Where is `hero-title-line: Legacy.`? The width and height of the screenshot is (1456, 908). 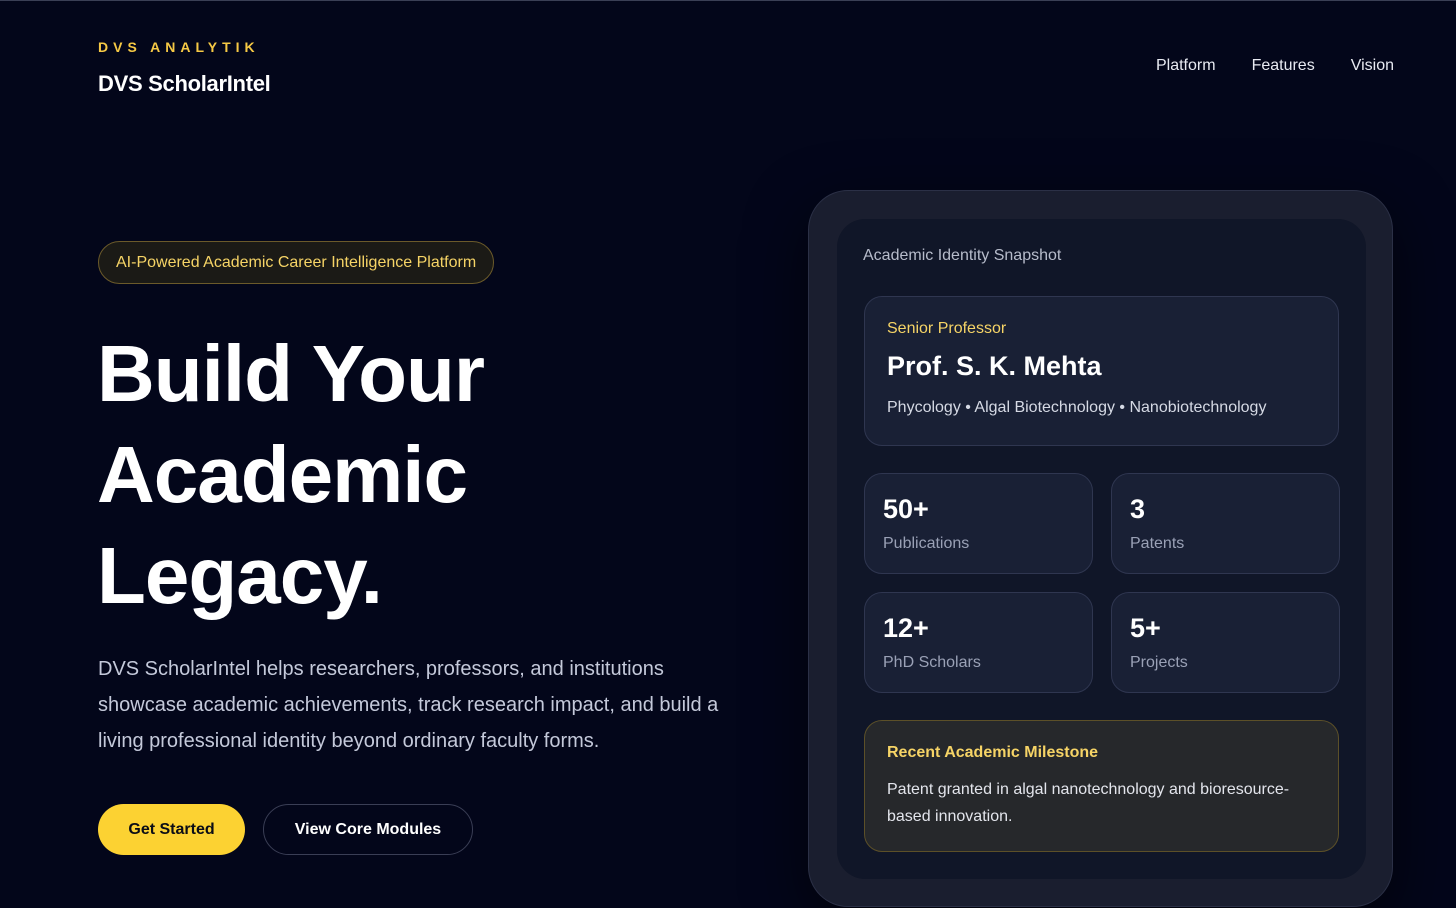 hero-title-line: Legacy. is located at coordinates (240, 575).